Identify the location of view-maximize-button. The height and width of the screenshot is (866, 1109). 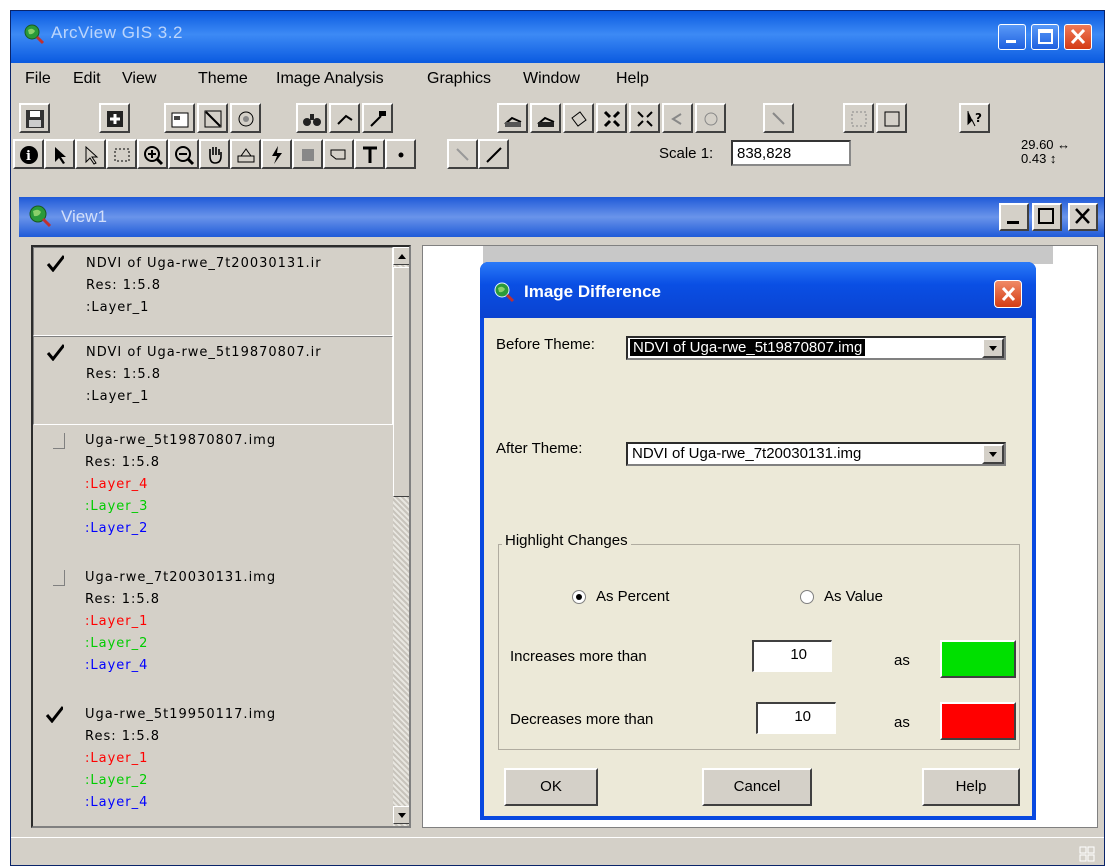
(1047, 217).